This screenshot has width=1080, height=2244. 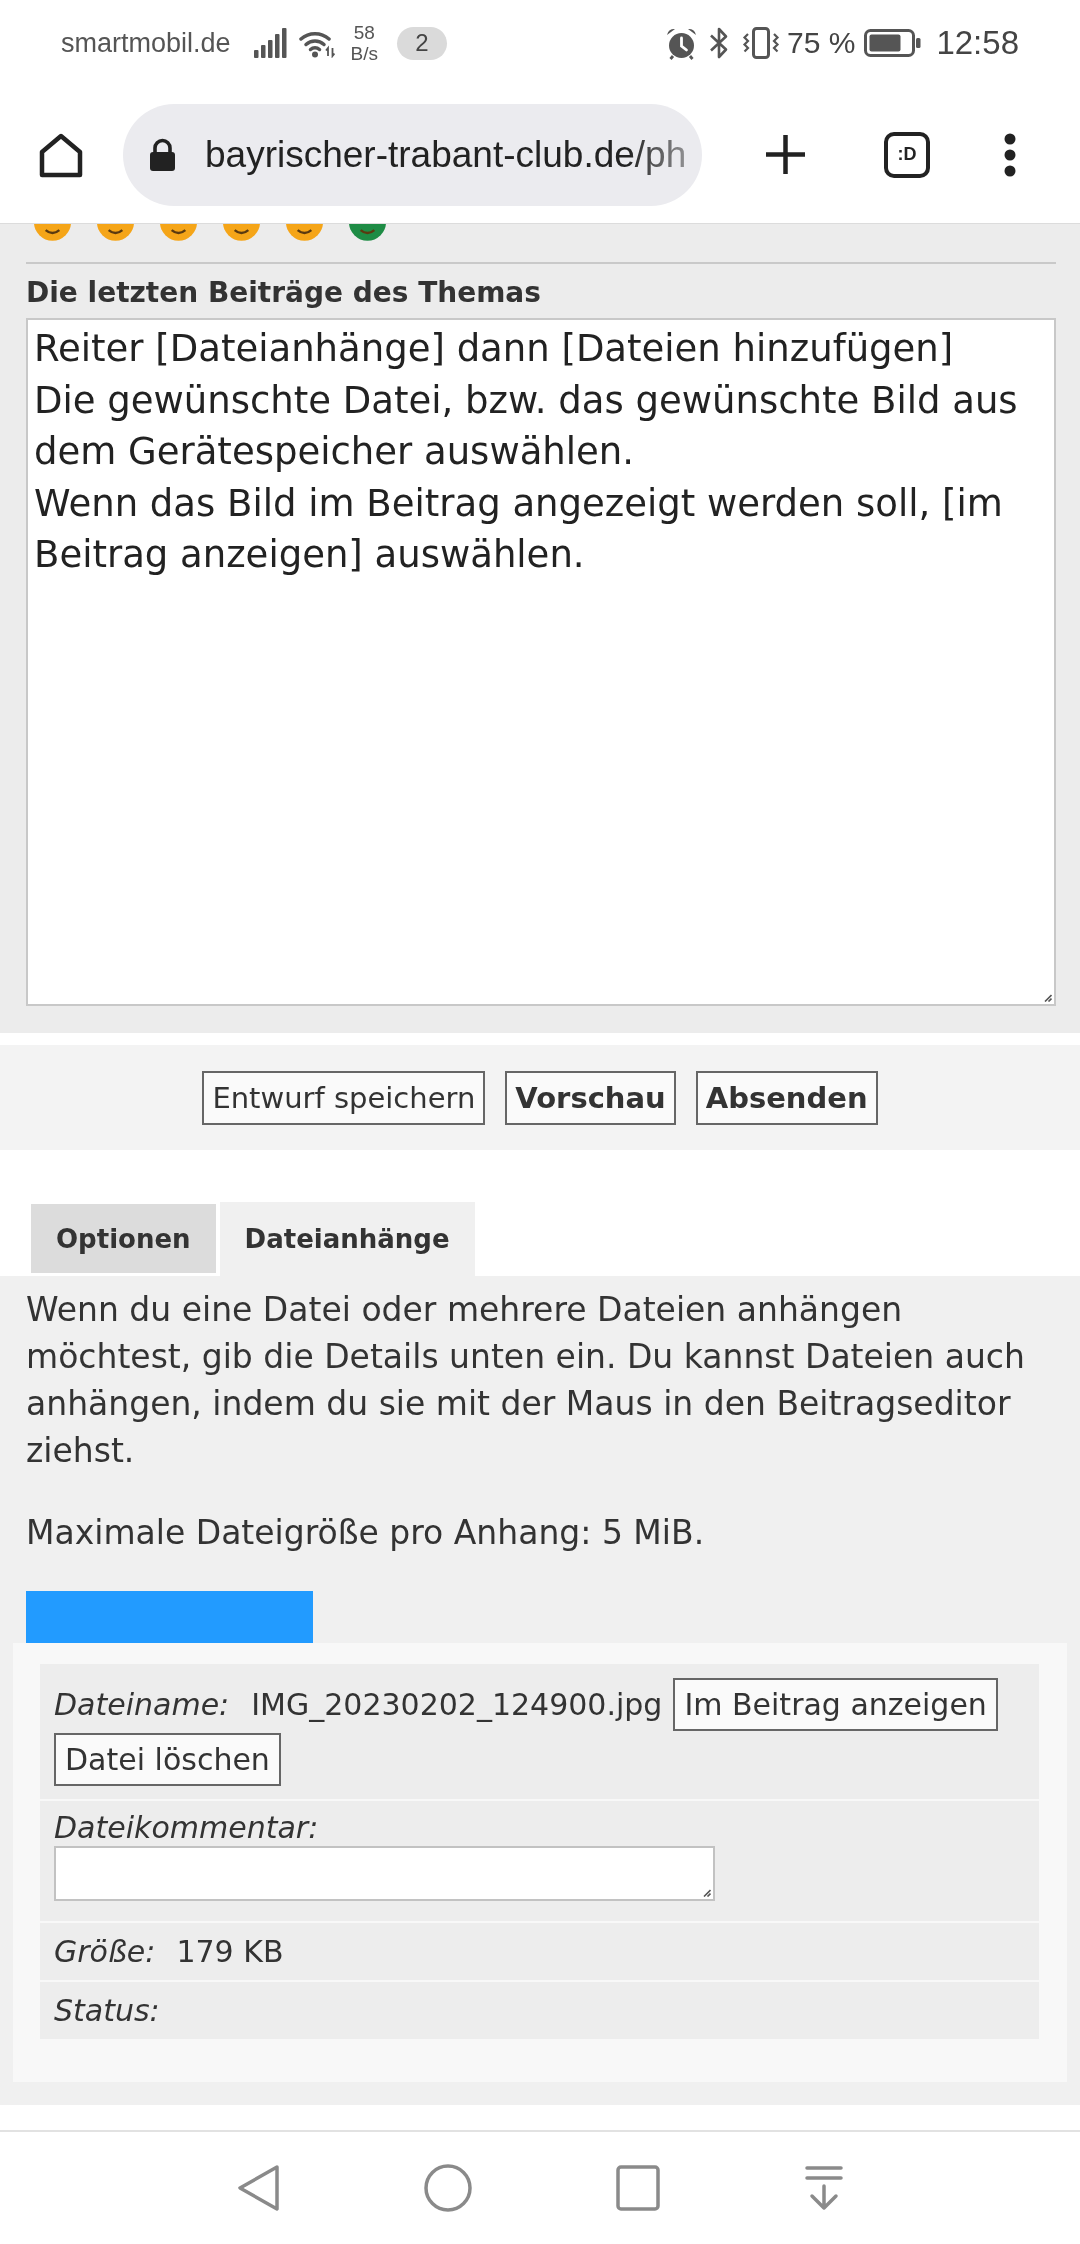 I want to click on file-name: IMG_20230202_124900.jpg, so click(x=457, y=1704).